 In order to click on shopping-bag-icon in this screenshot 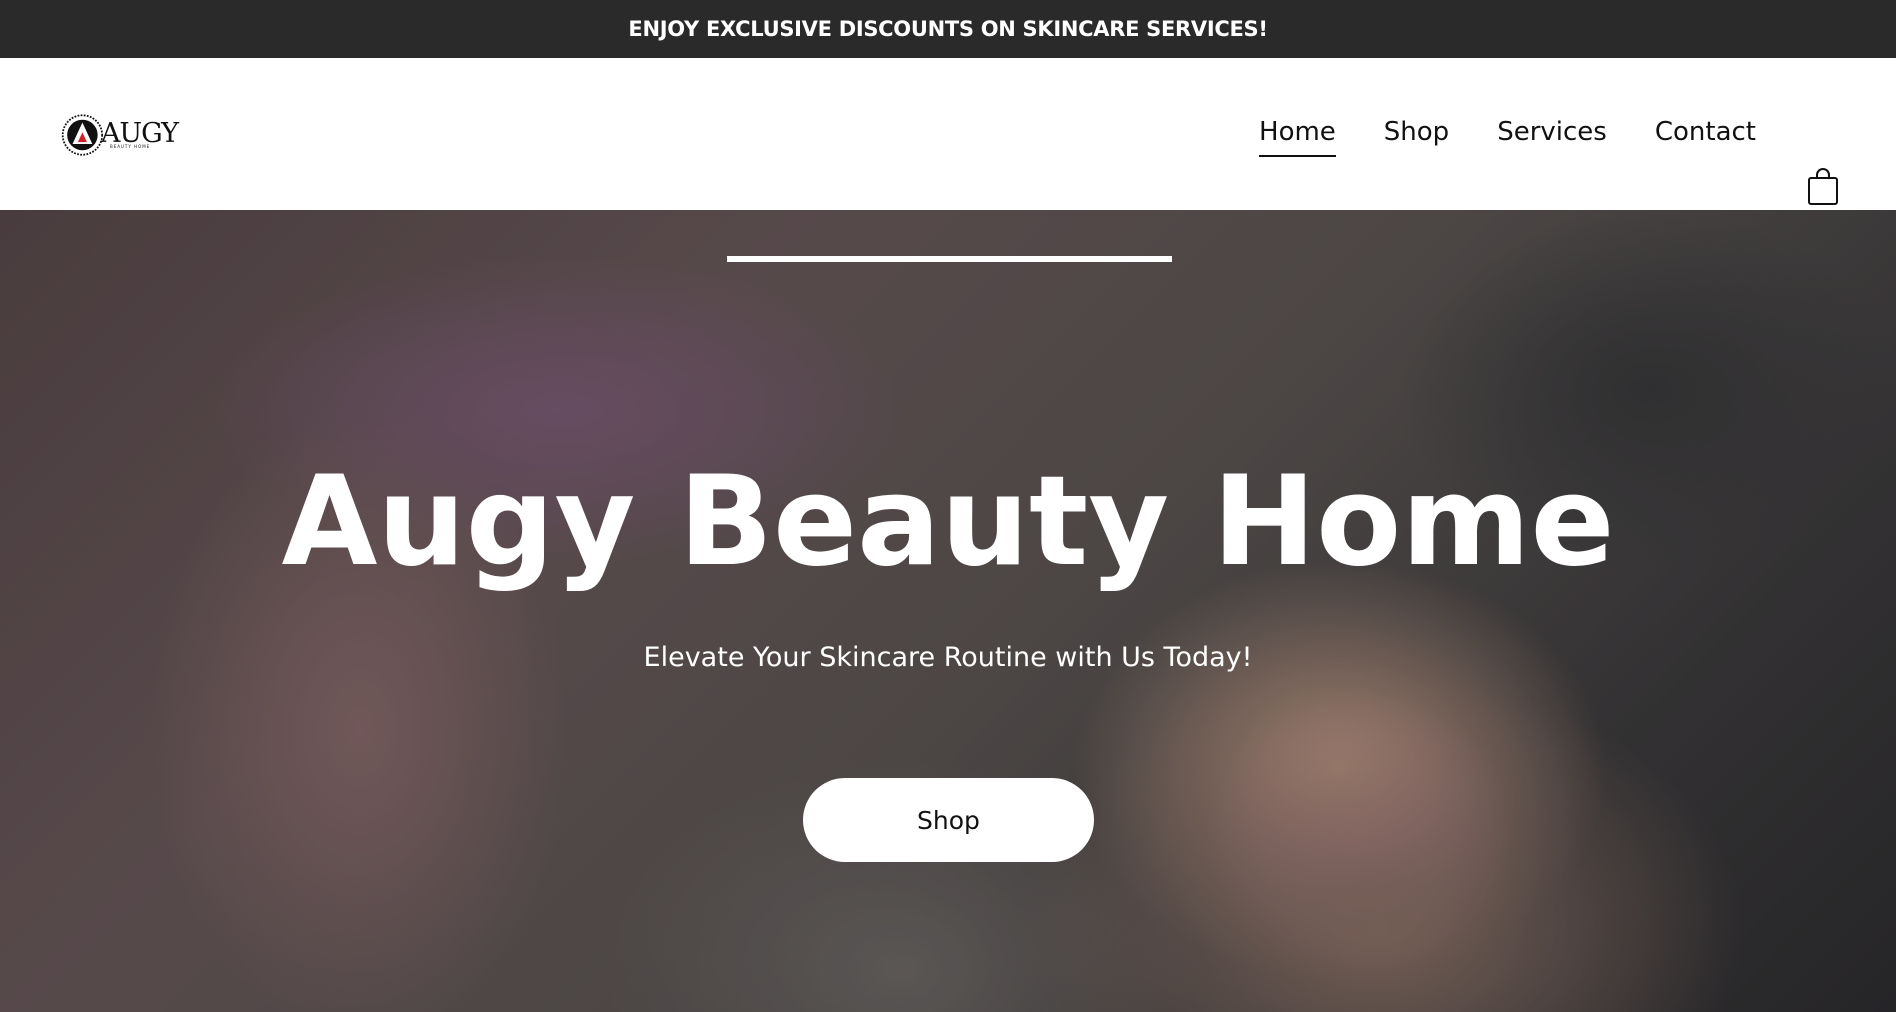, I will do `click(1823, 187)`.